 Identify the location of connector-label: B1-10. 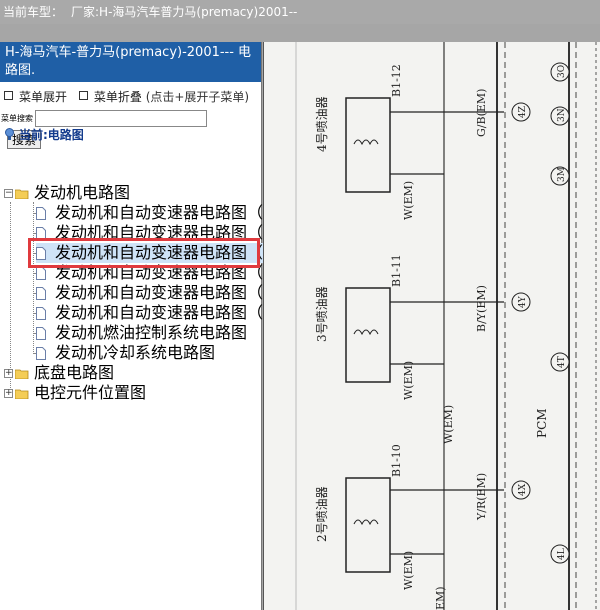
(396, 460).